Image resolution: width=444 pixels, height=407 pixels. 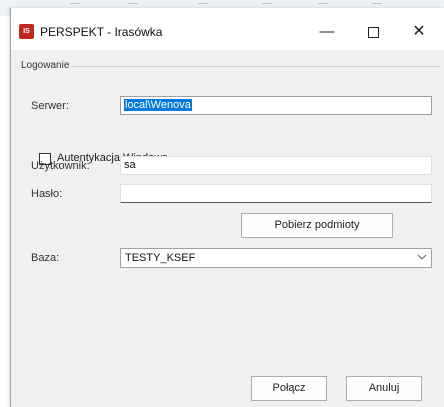 I want to click on close-button: ✕, so click(x=419, y=32).